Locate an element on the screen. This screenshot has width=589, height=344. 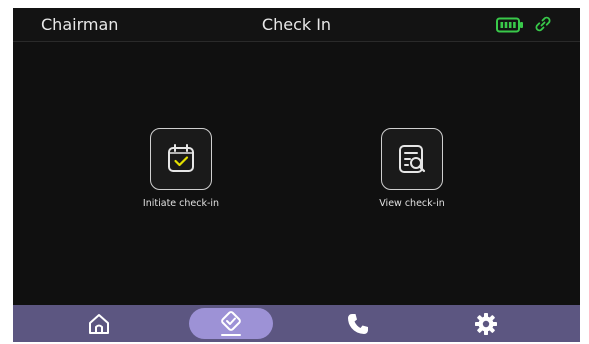
view-check-in-tile is located at coordinates (412, 159).